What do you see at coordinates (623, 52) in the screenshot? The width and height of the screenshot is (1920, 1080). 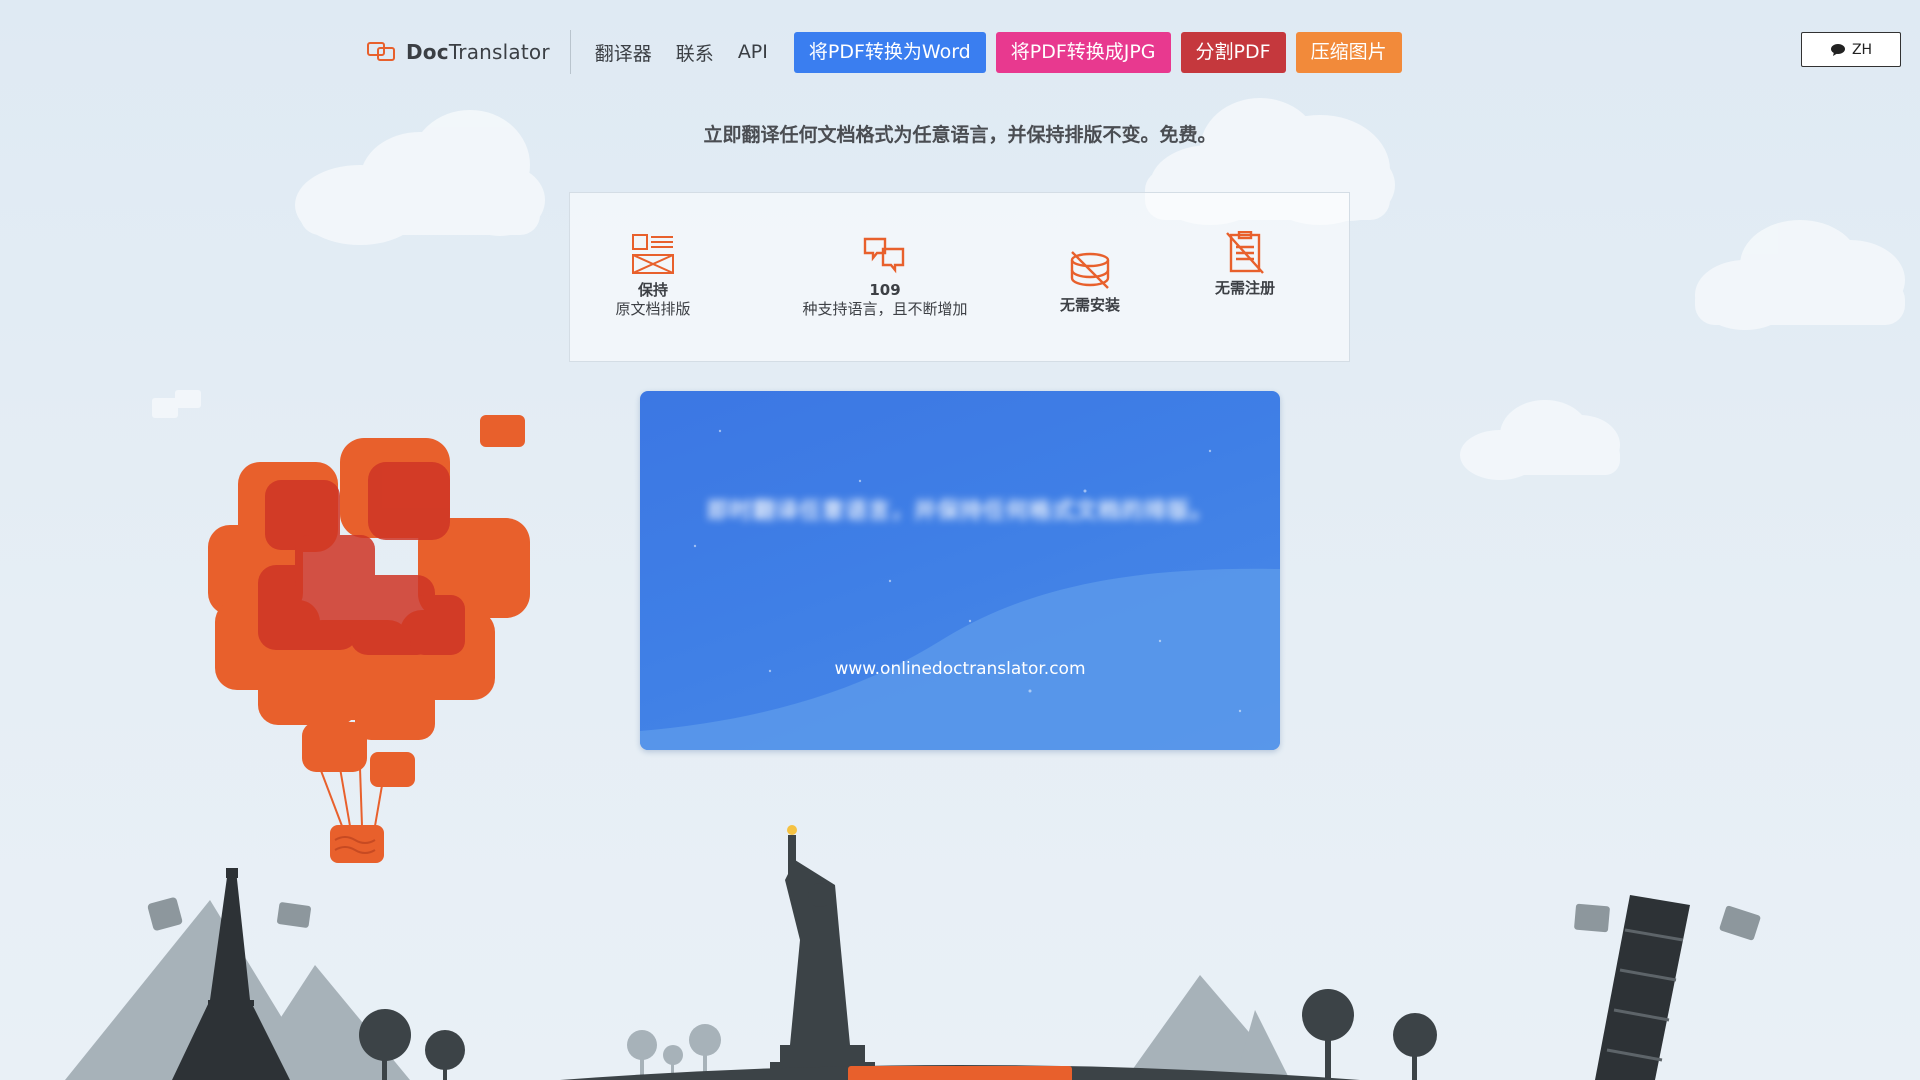 I see `nav-link-translator: 翻译器` at bounding box center [623, 52].